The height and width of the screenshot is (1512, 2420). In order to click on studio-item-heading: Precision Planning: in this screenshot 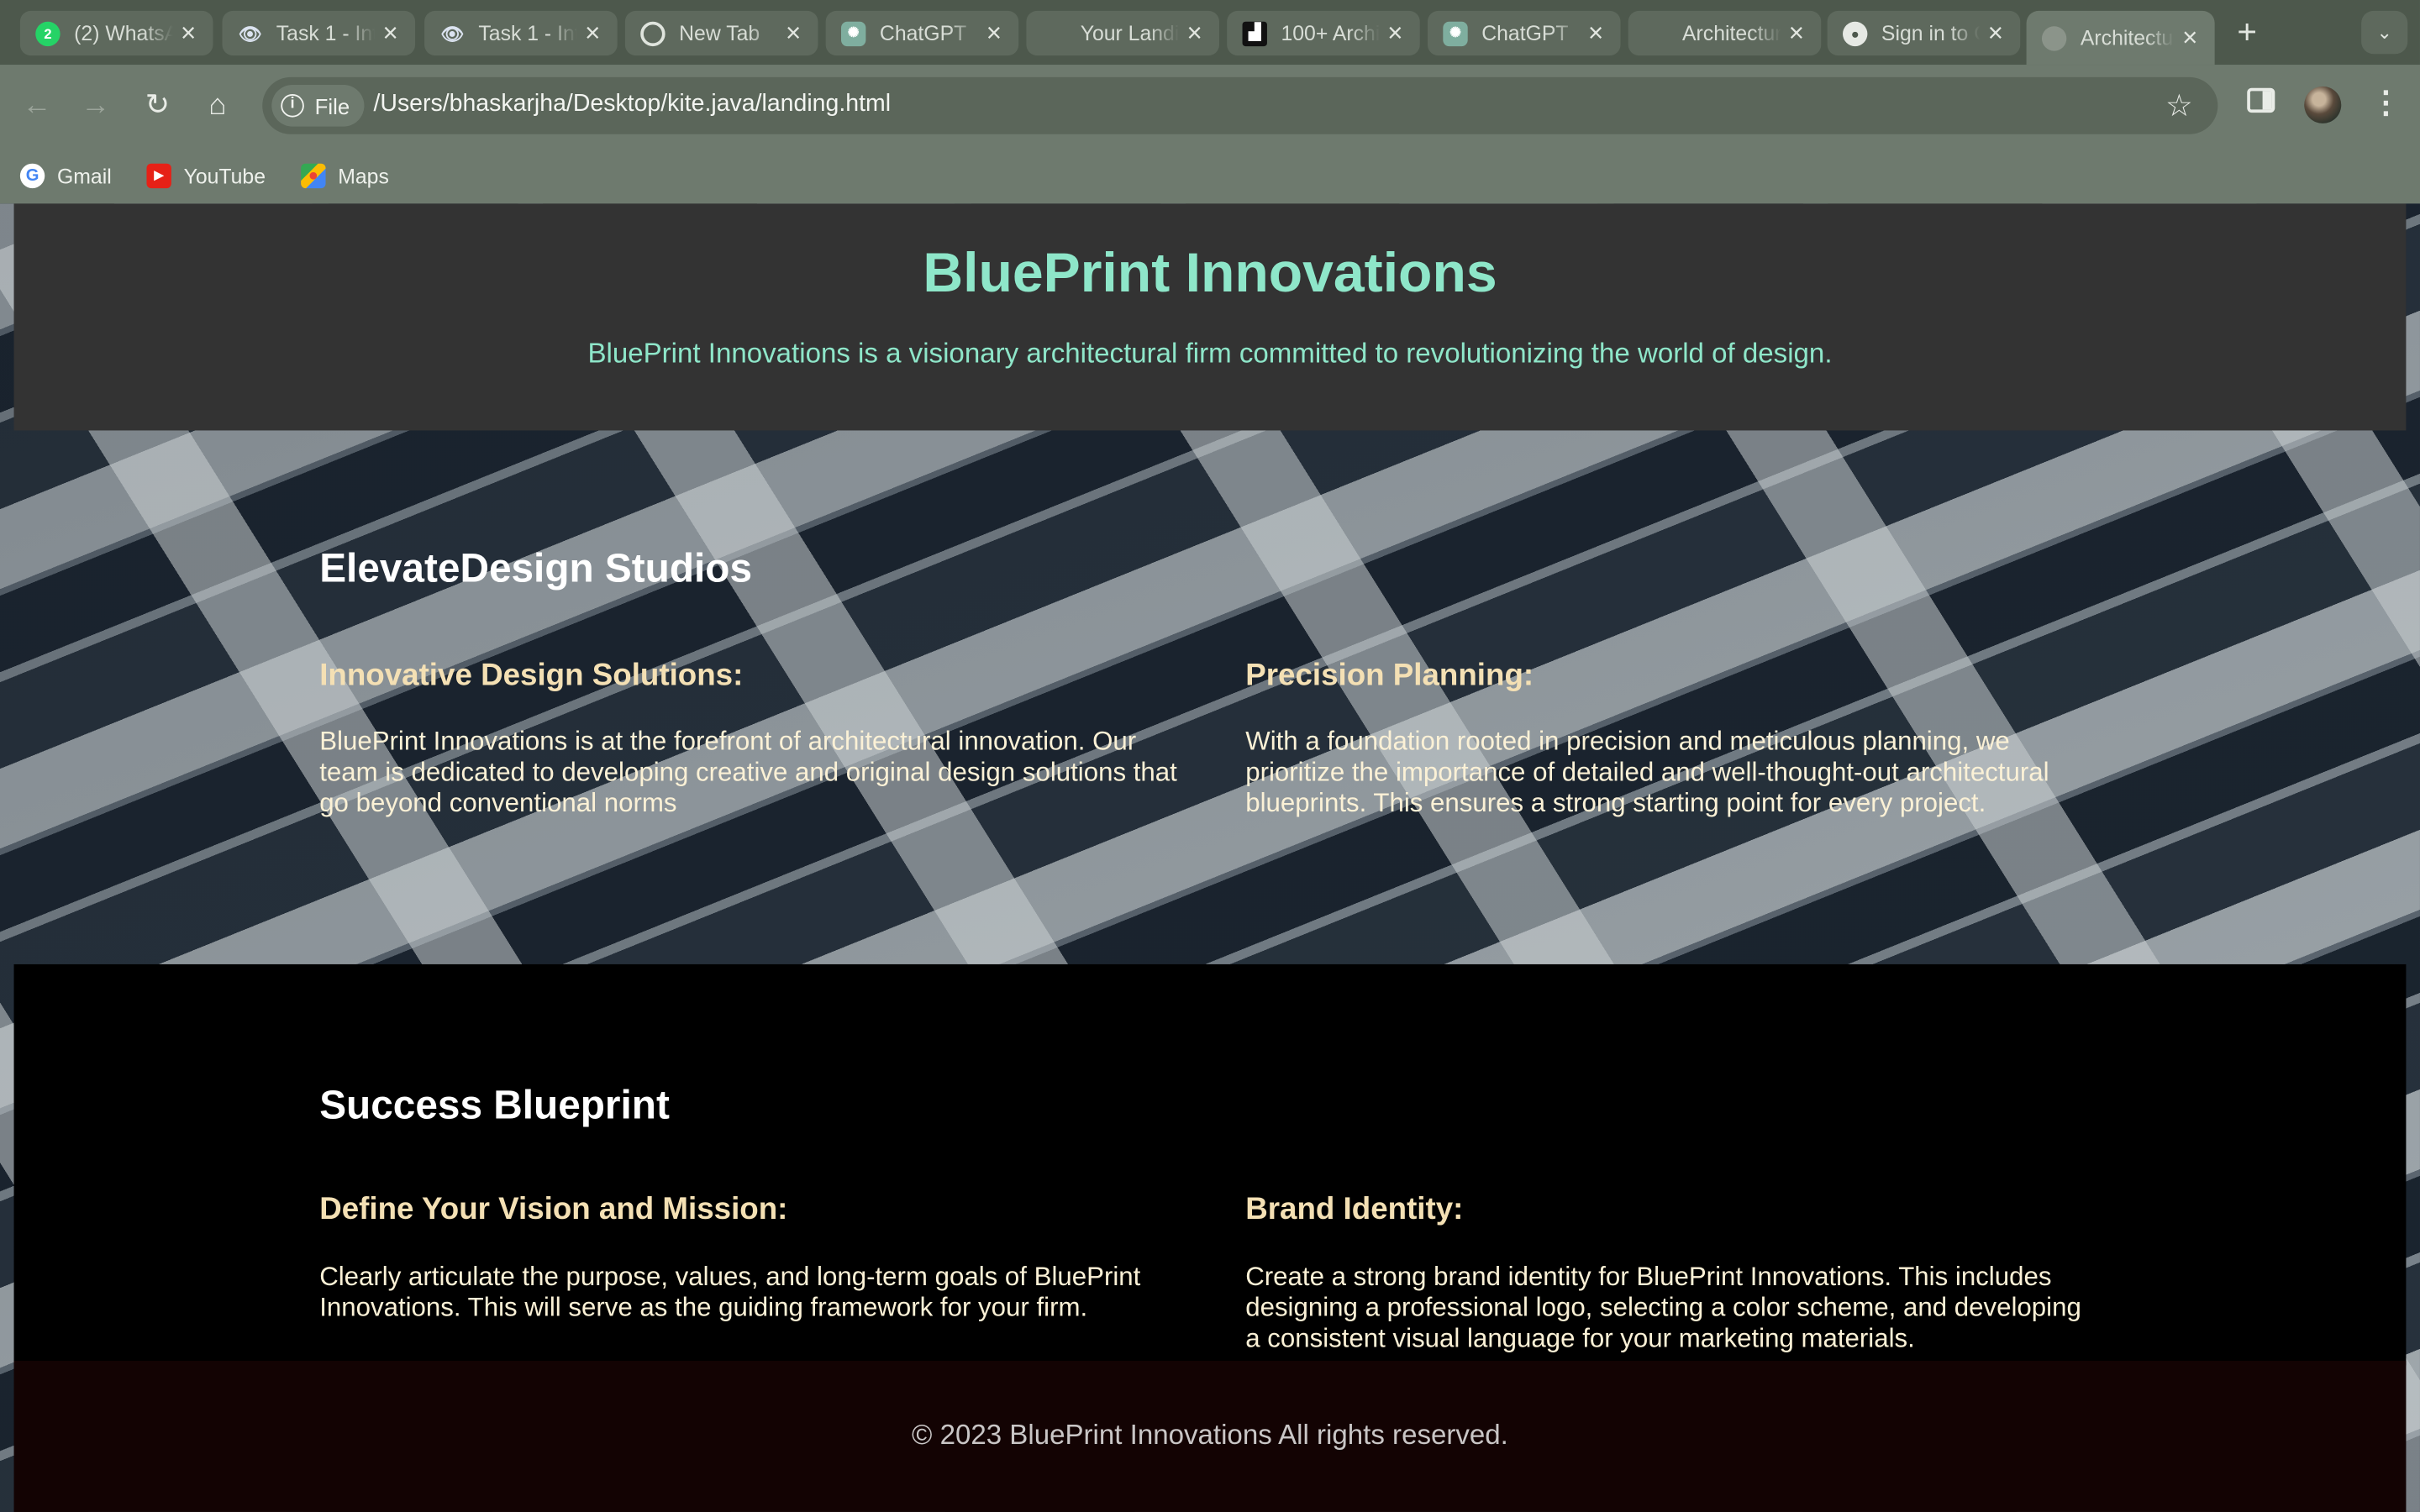, I will do `click(1389, 676)`.